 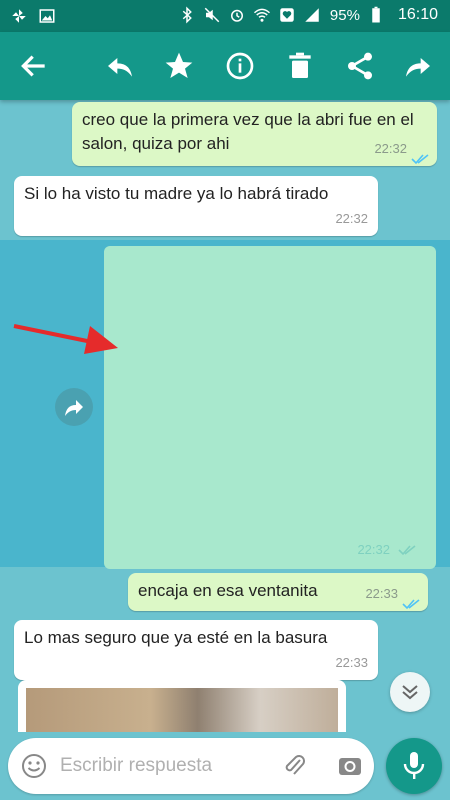 I want to click on scroll-to-bottom-button, so click(x=410, y=692).